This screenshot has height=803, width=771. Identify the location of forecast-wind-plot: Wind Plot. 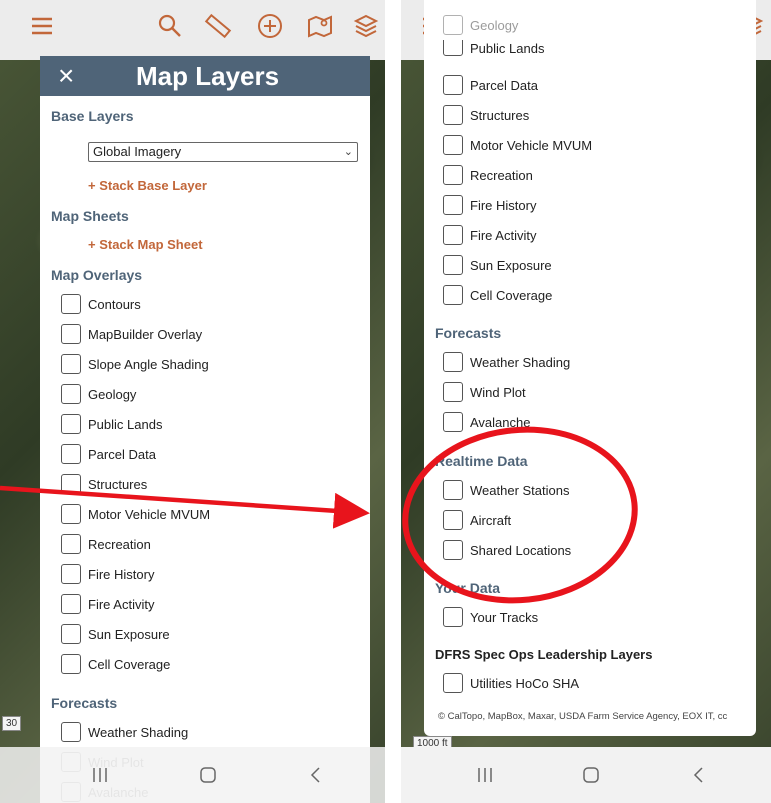
(484, 392).